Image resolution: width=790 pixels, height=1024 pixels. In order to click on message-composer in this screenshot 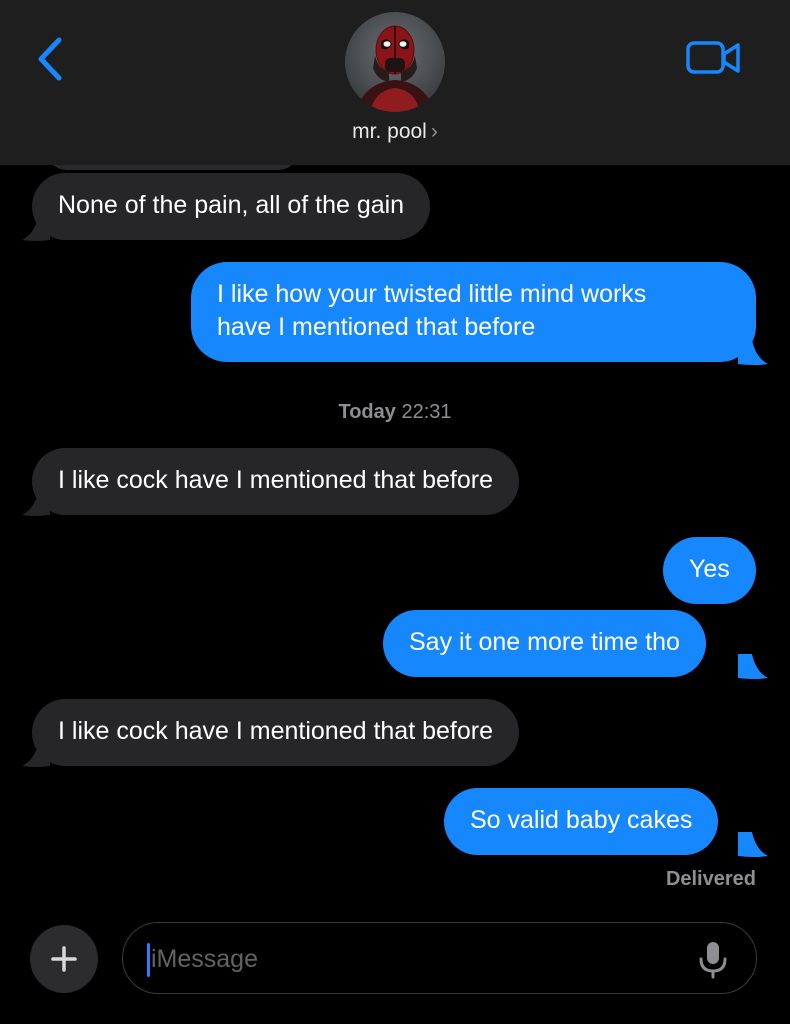, I will do `click(439, 958)`.